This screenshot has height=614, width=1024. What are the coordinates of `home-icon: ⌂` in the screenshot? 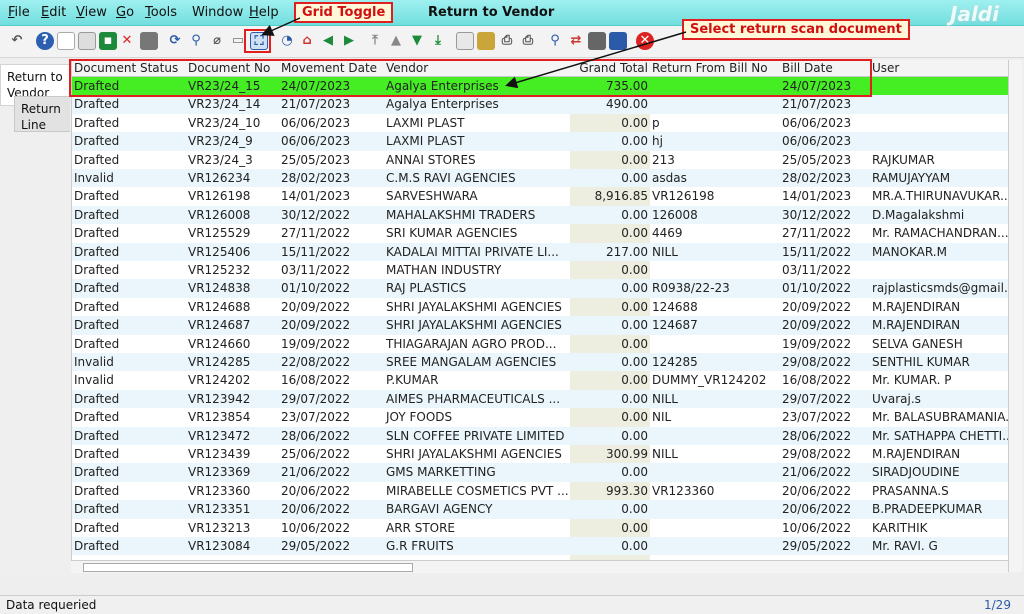 It's located at (307, 41).